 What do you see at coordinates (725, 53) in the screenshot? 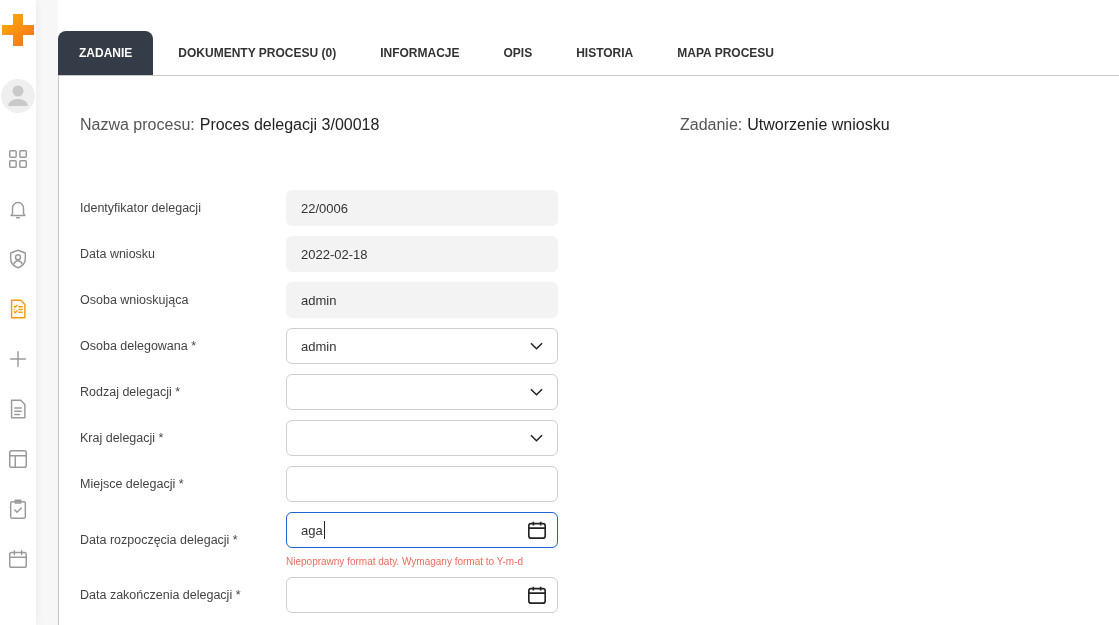
I see `tab: MAPA PROCESU` at bounding box center [725, 53].